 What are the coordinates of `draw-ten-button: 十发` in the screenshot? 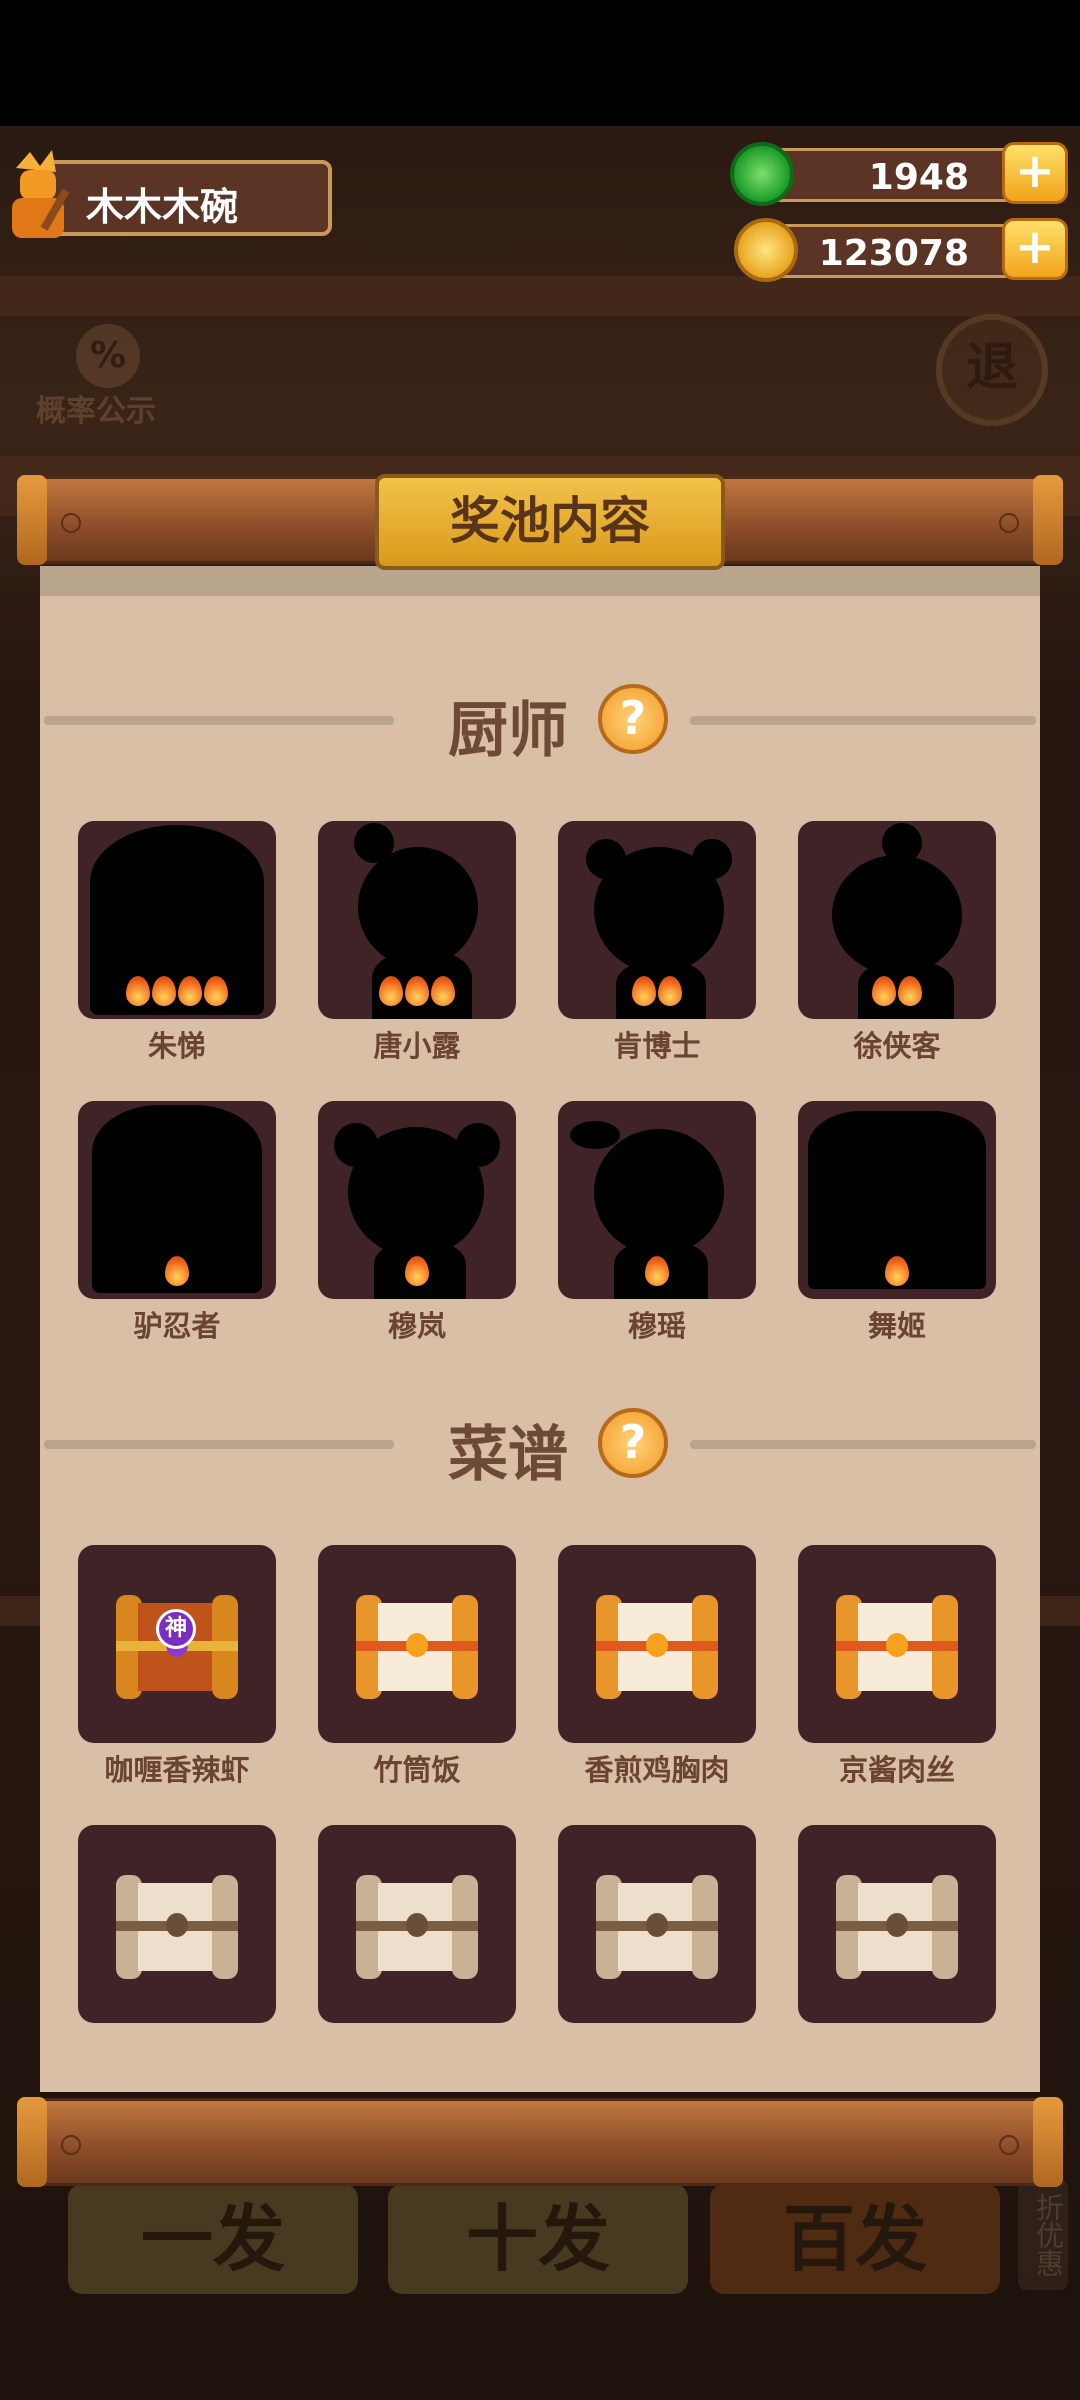 It's located at (538, 2239).